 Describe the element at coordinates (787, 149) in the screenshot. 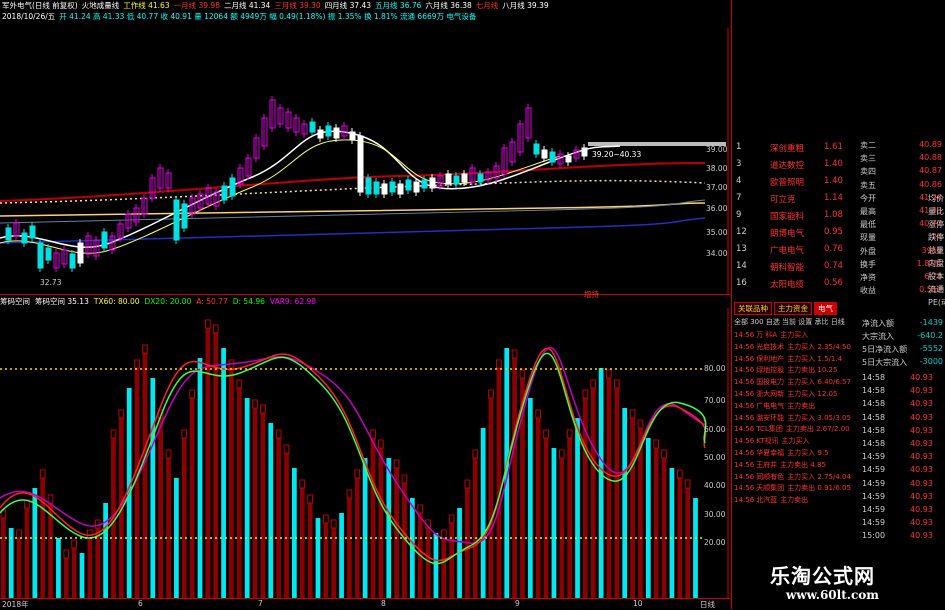

I see `sector-stock-name: 深创重粗` at that location.